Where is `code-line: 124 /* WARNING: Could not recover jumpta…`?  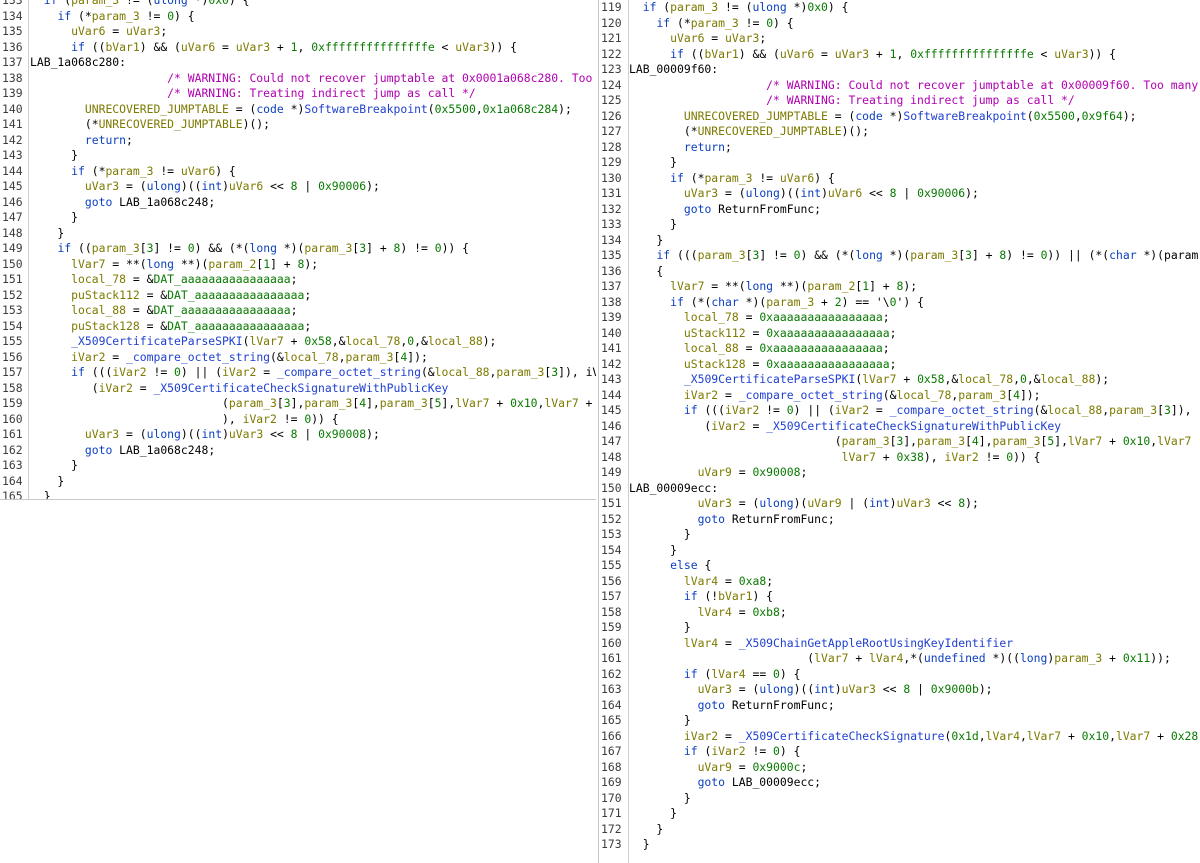 code-line: 124 /* WARNING: Could not recover jumpta… is located at coordinates (899, 86).